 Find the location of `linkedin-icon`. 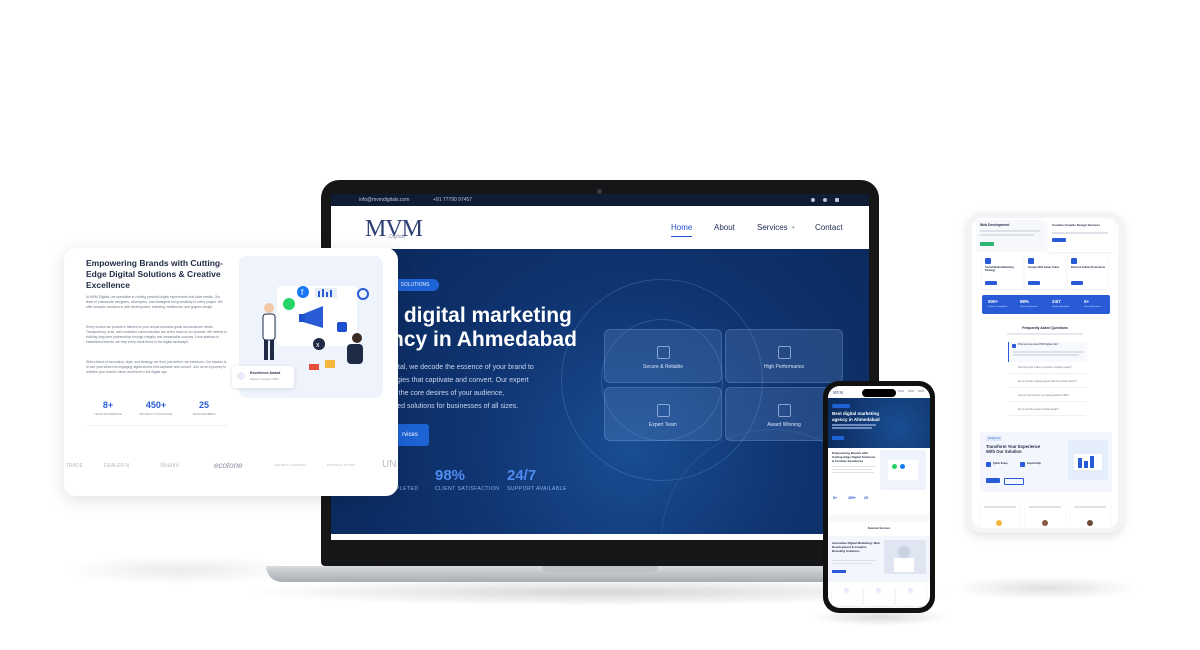

linkedin-icon is located at coordinates (837, 200).